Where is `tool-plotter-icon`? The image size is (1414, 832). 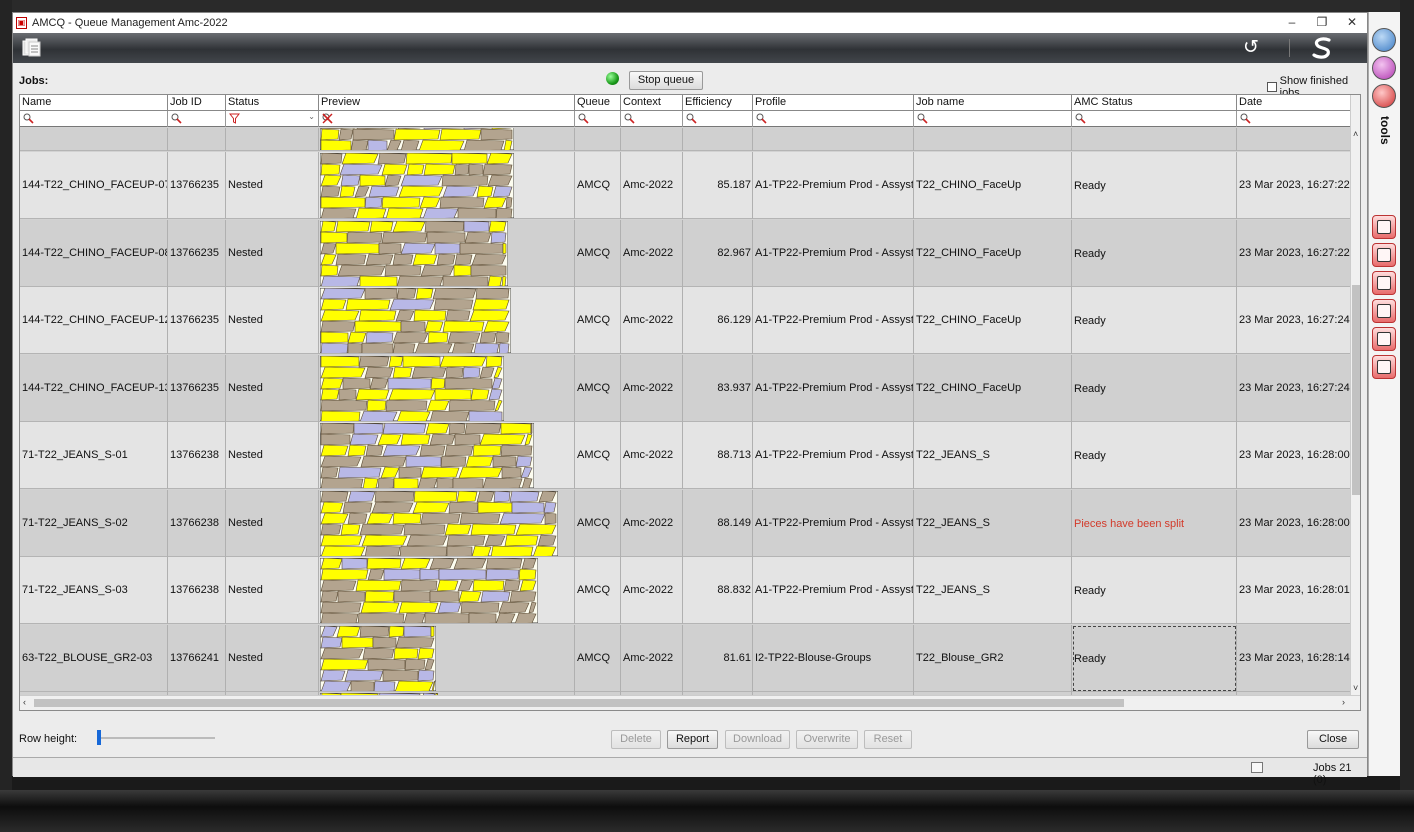 tool-plotter-icon is located at coordinates (1384, 255).